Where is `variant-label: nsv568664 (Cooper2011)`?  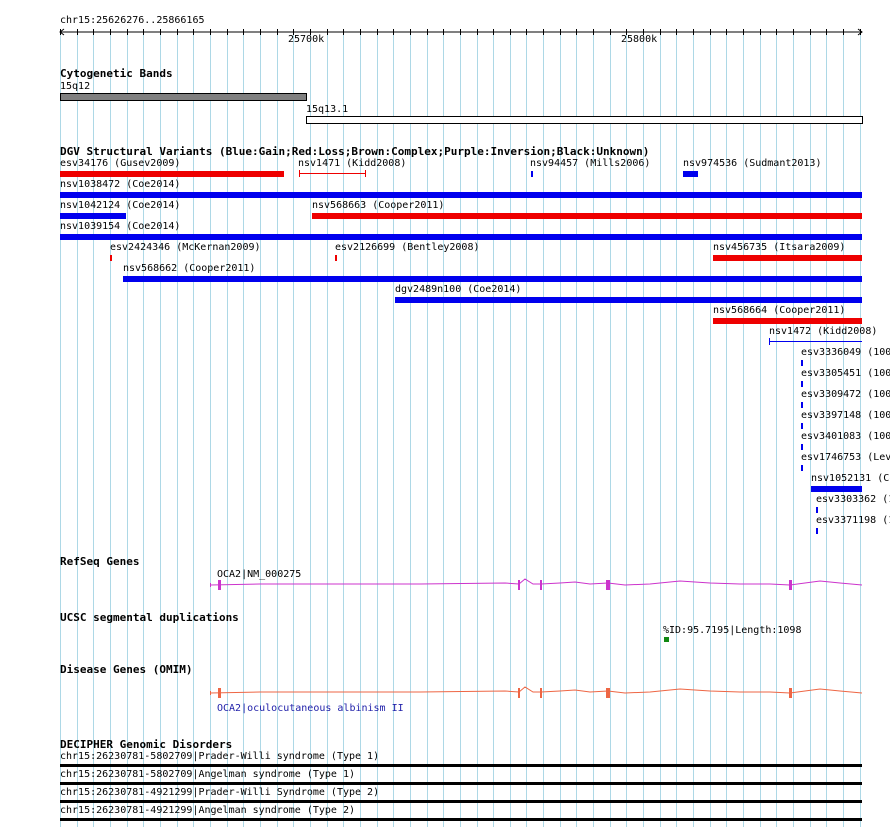
variant-label: nsv568664 (Cooper2011) is located at coordinates (779, 310).